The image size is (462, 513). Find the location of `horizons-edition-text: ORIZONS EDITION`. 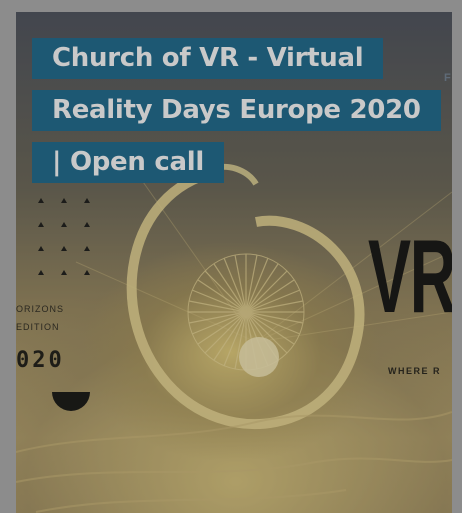

horizons-edition-text: ORIZONS EDITION is located at coordinates (40, 318).